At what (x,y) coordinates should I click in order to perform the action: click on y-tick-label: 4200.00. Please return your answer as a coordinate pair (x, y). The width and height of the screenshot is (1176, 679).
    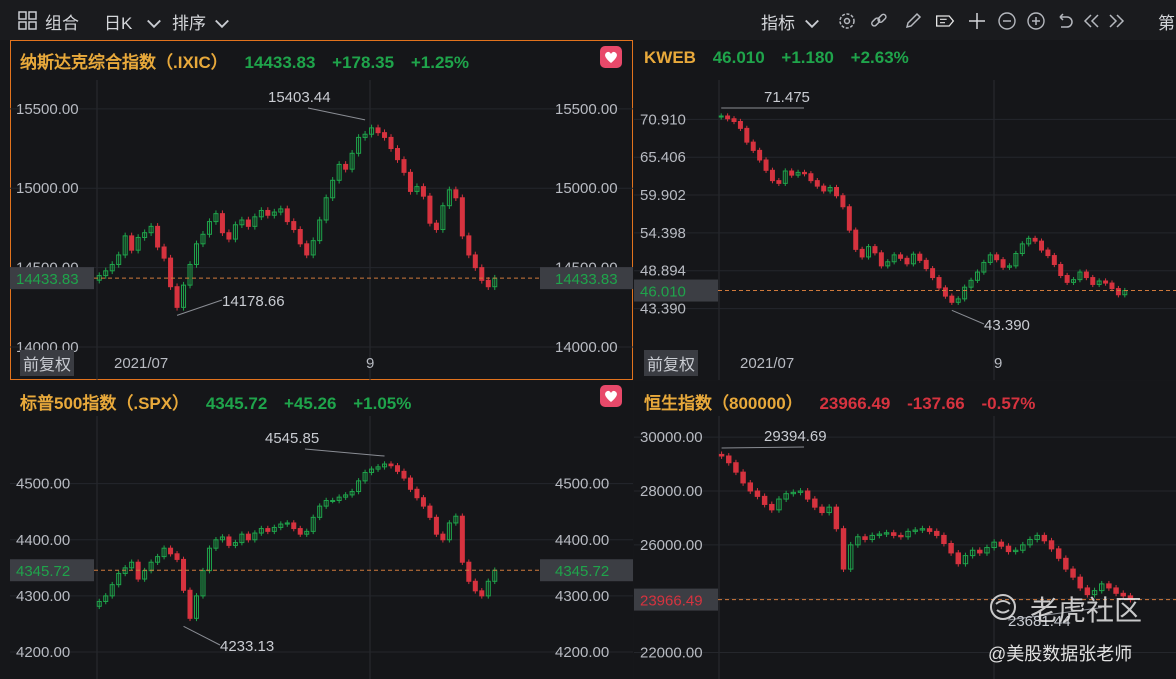
    Looking at the image, I should click on (43, 652).